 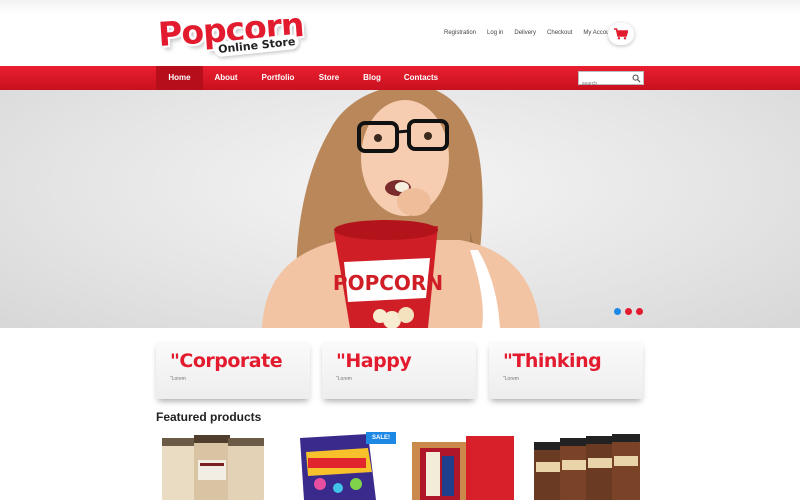 I want to click on feature-box-happy: "Happy "Lorem, so click(x=399, y=370).